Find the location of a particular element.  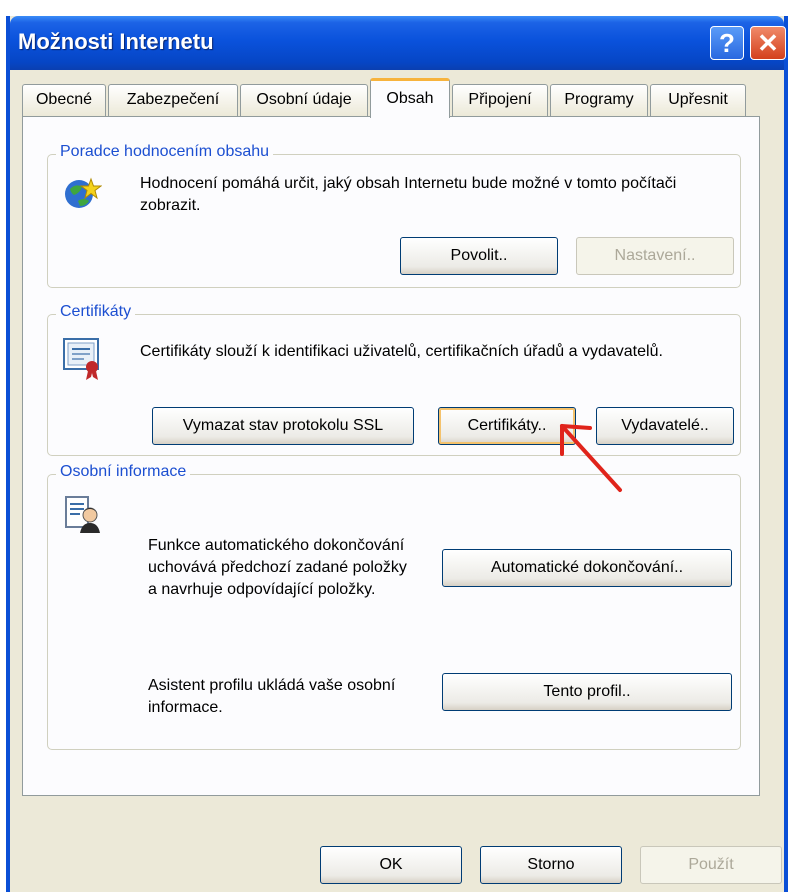

clear-ssl-state-button: Vymazat stav protokolu SSL is located at coordinates (283, 426).